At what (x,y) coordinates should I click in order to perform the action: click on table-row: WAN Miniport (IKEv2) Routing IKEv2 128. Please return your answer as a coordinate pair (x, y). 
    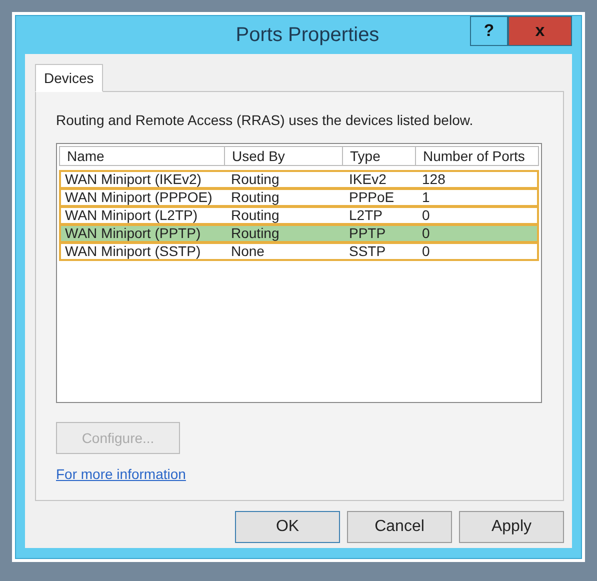
    Looking at the image, I should click on (299, 179).